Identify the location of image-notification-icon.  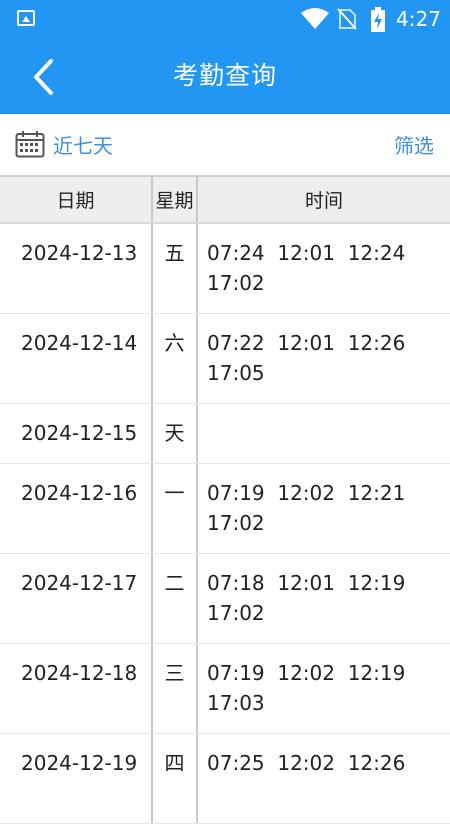
(26, 18).